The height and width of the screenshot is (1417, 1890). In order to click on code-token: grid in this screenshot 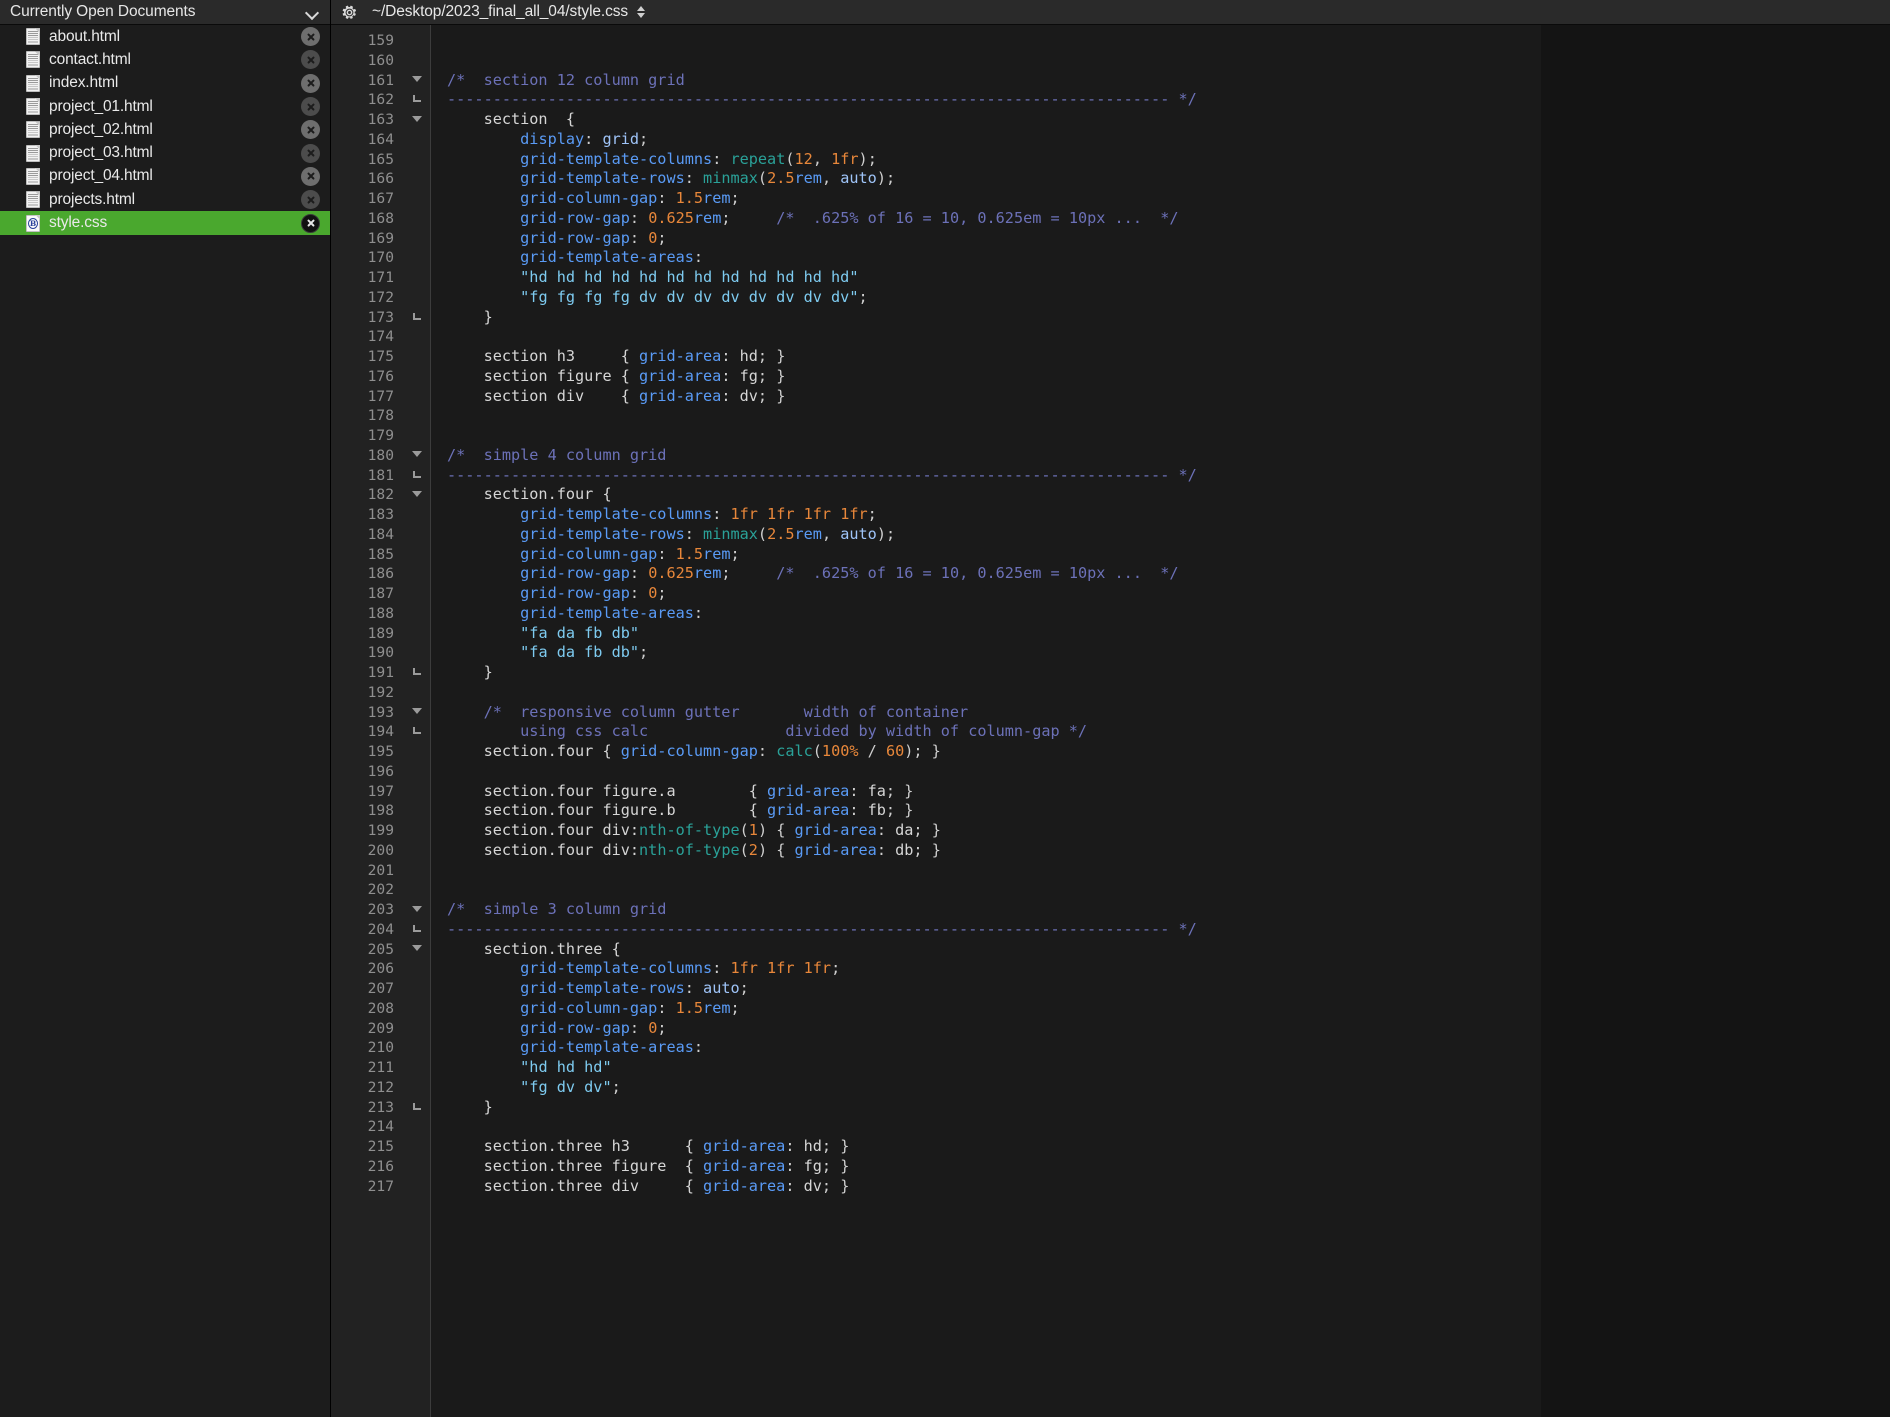, I will do `click(621, 138)`.